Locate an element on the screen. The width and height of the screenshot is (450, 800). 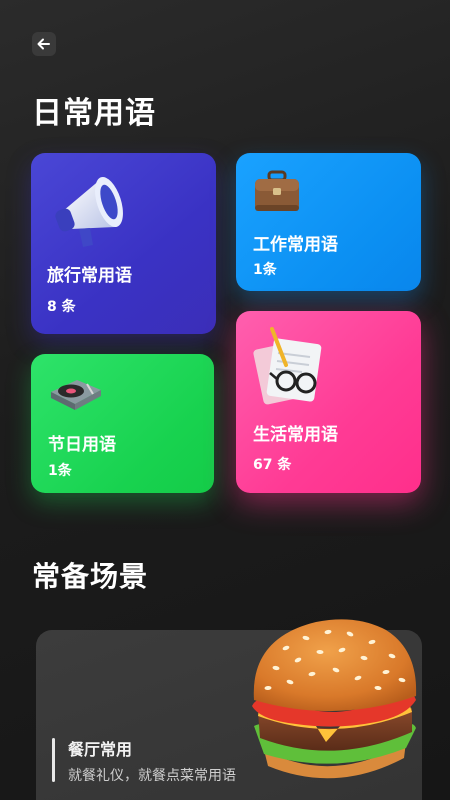
category-name-life: 生活常用语 is located at coordinates (295, 435).